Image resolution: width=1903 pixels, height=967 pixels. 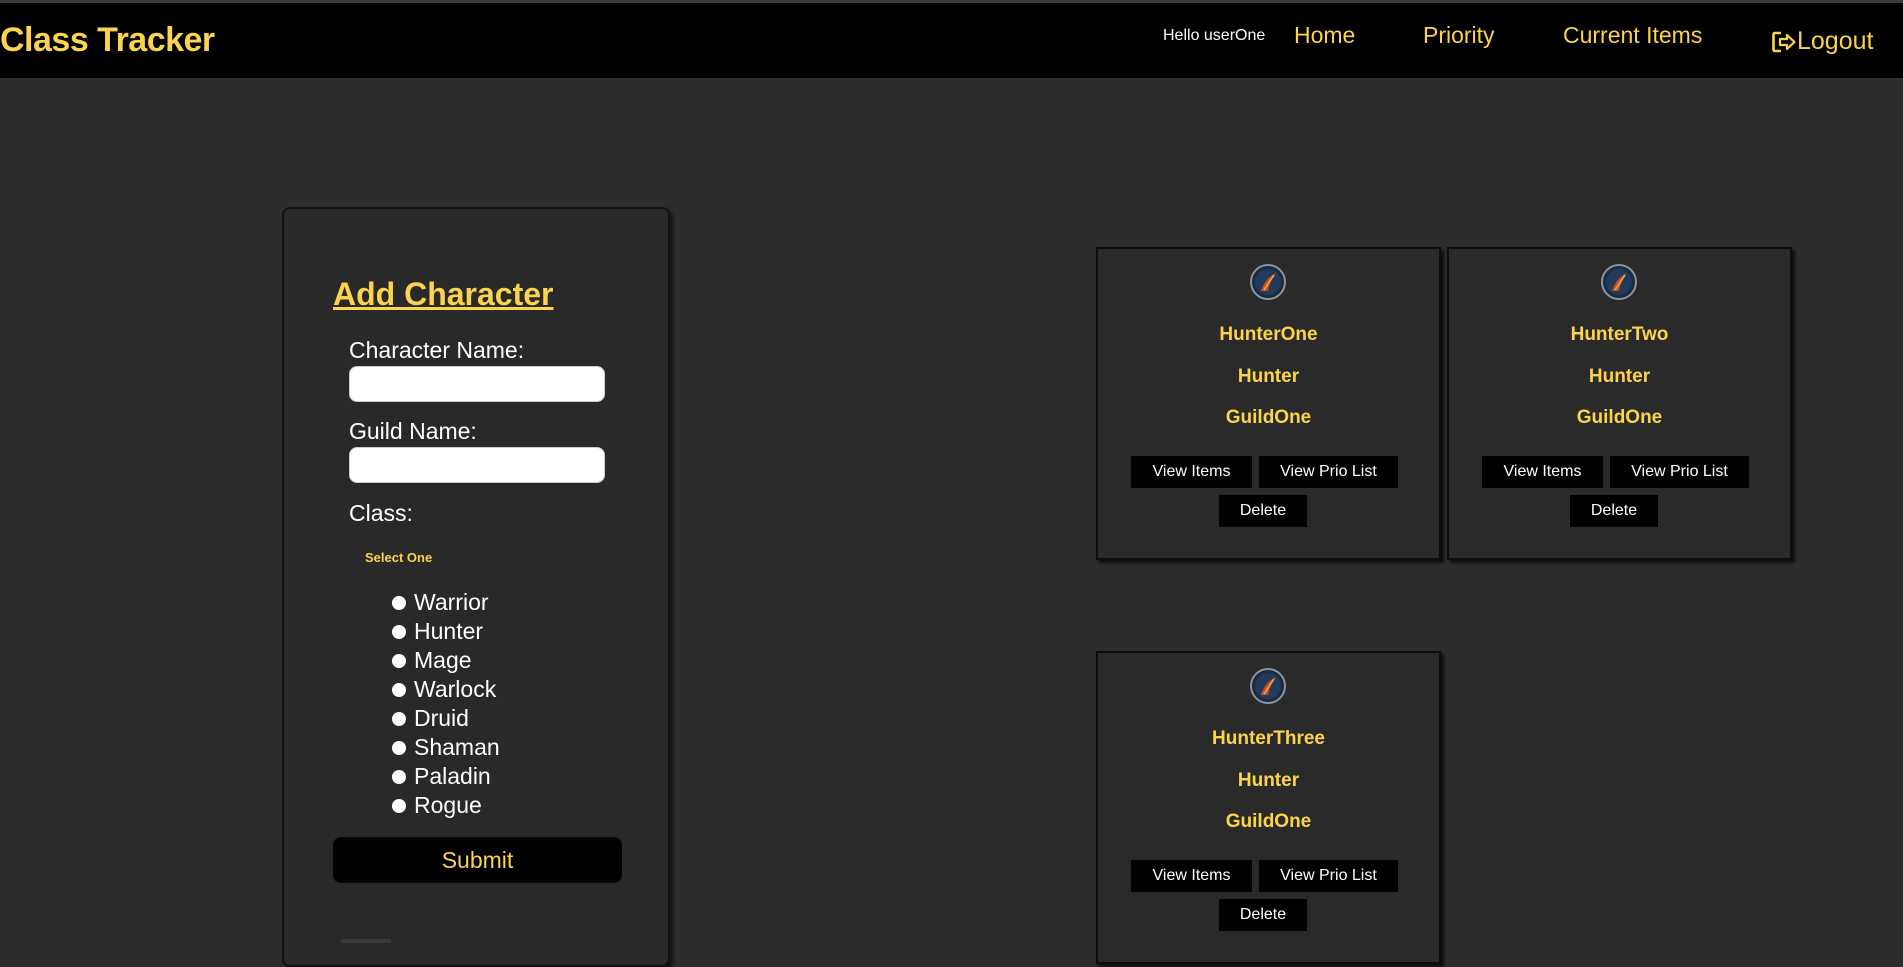 I want to click on class-option-paladin: Paladin, so click(x=446, y=776).